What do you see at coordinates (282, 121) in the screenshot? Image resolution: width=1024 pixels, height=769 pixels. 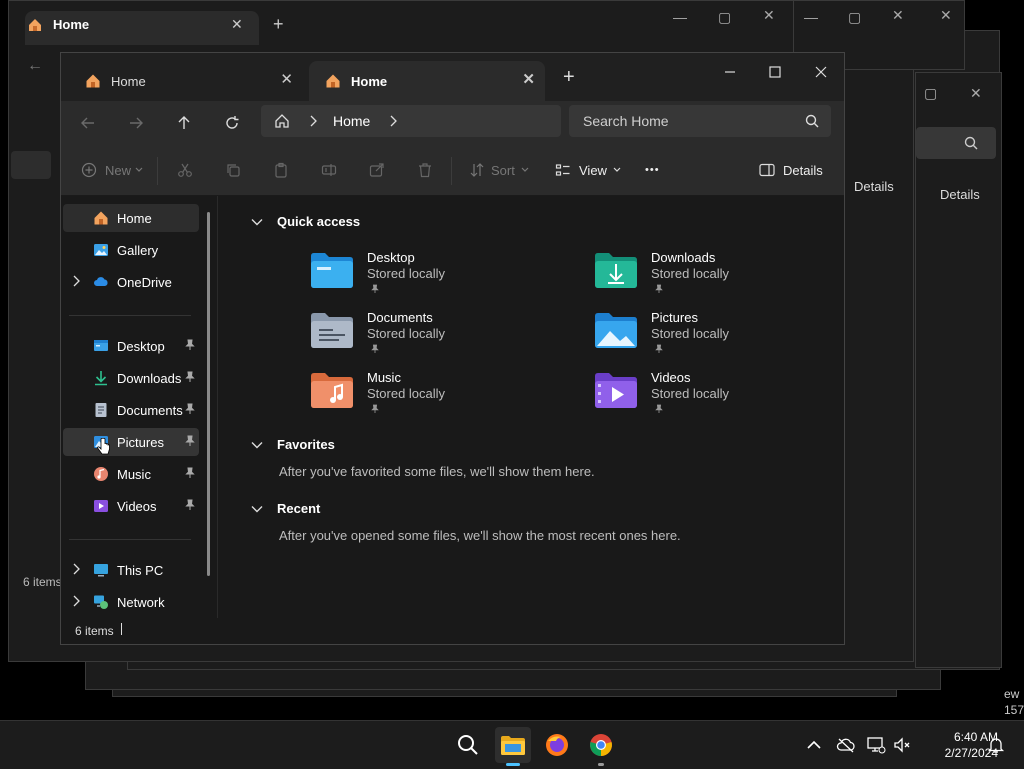 I see `home-outline-icon` at bounding box center [282, 121].